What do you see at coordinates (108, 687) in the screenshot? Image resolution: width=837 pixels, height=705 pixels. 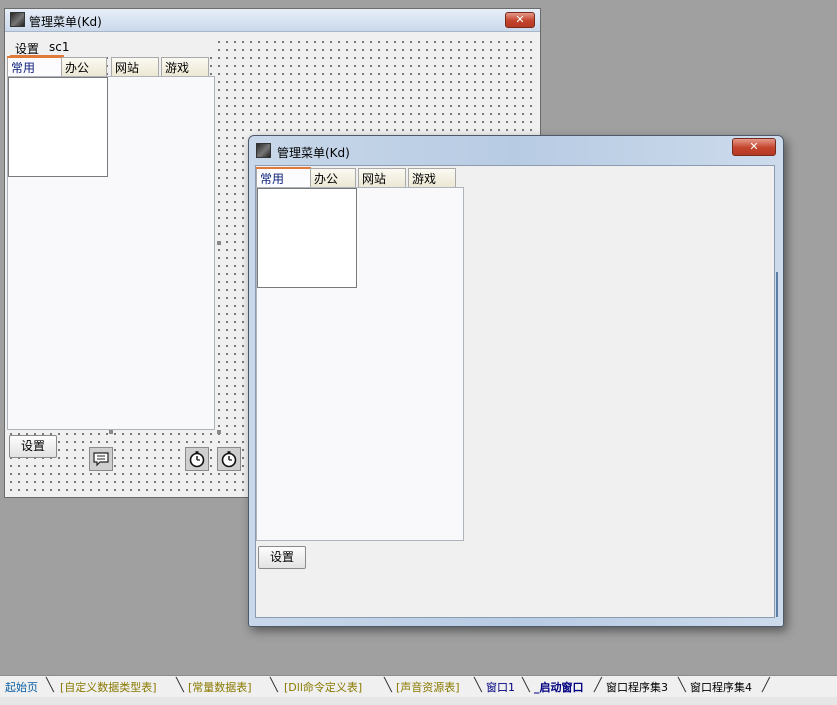 I see `doc-tab-types: [自定义数据类型表]` at bounding box center [108, 687].